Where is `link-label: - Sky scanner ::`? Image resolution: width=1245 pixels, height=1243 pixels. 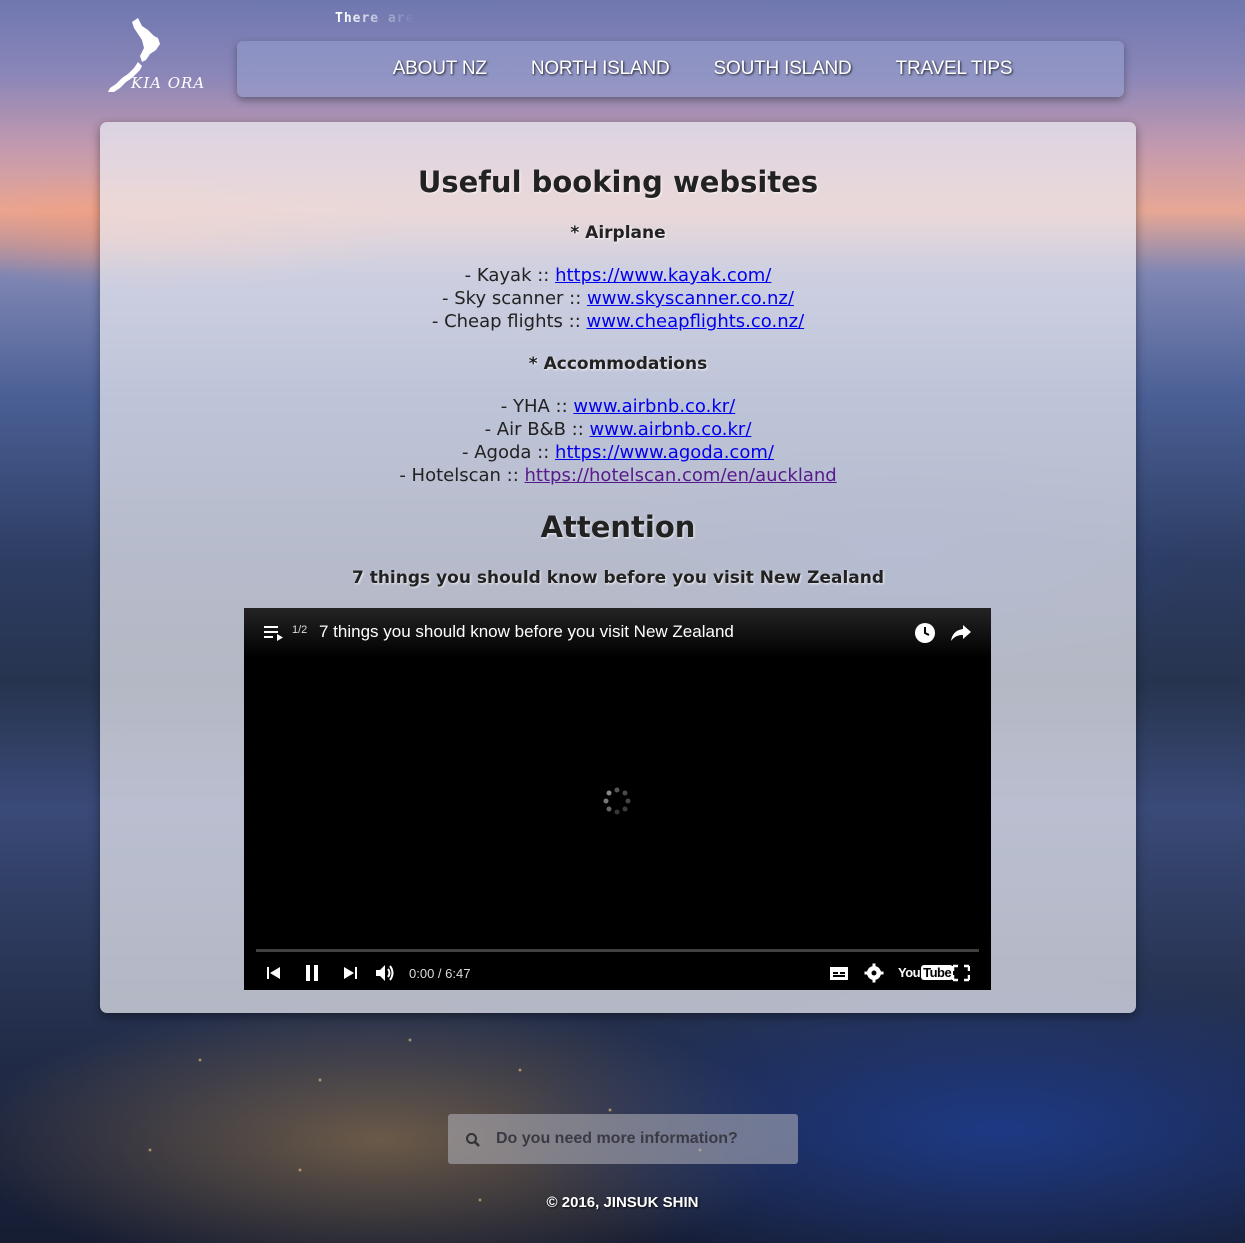
link-label: - Sky scanner :: is located at coordinates (514, 298).